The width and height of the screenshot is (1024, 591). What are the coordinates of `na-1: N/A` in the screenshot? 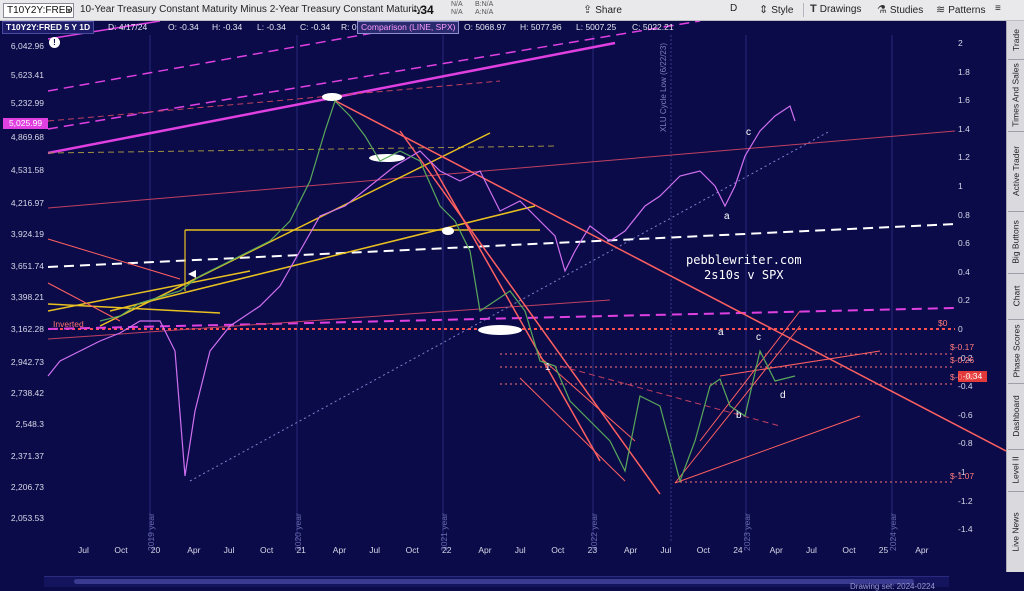 It's located at (457, 4).